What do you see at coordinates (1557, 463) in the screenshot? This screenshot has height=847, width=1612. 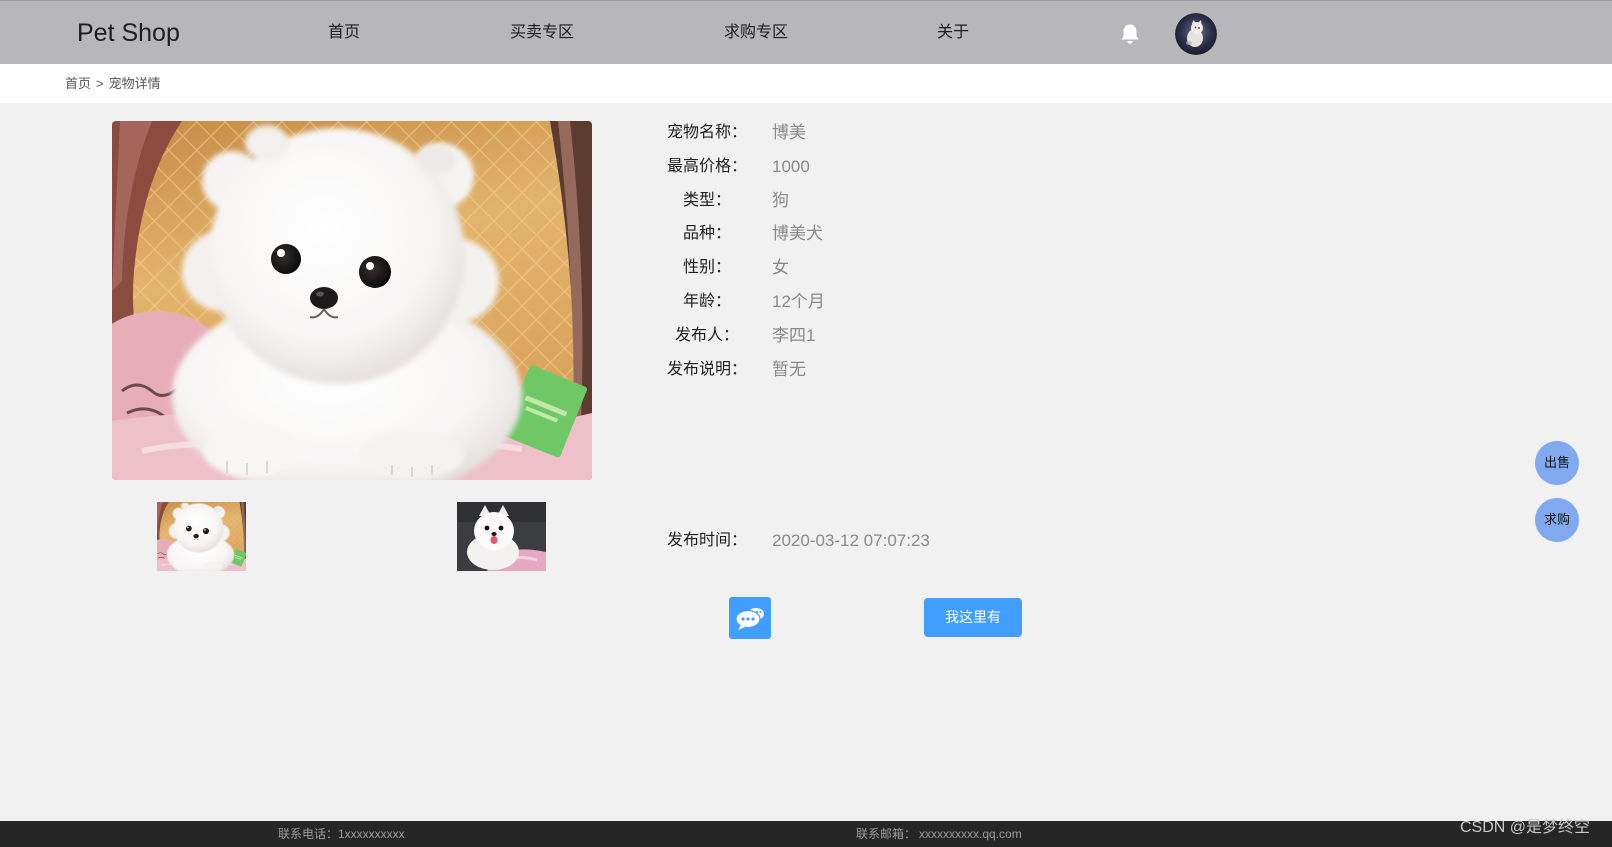 I see `float-sell-button: 出售` at bounding box center [1557, 463].